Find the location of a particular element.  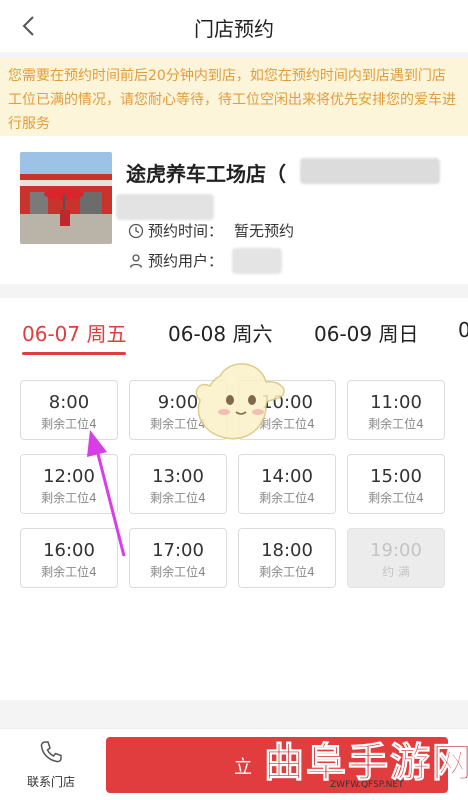

page-title: 门店预约 is located at coordinates (234, 29).